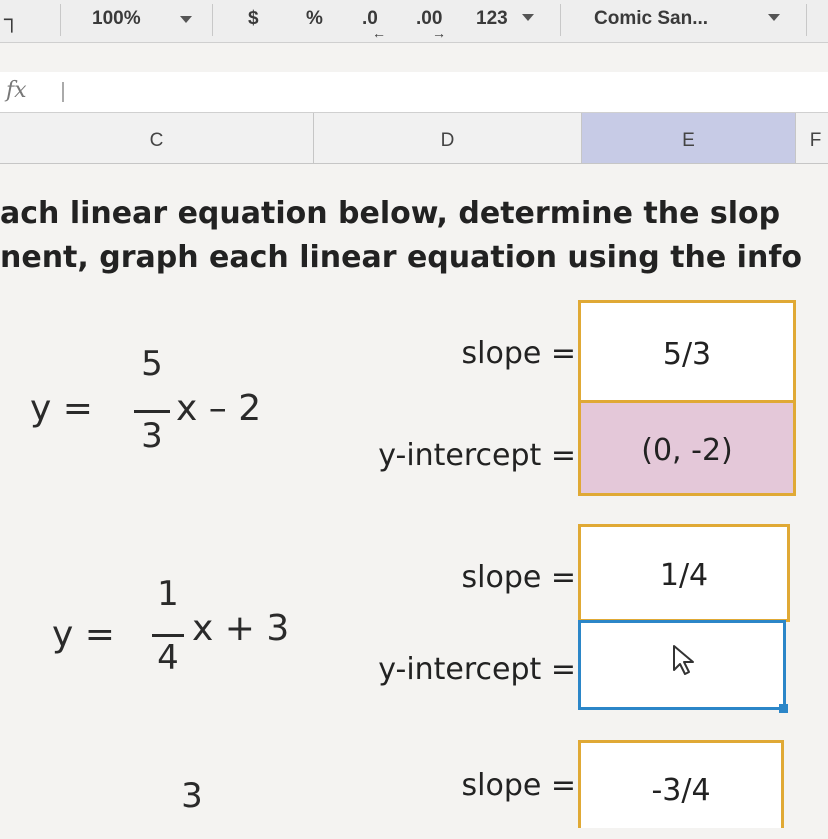 The image size is (828, 839). What do you see at coordinates (448, 138) in the screenshot?
I see `column-header-d: D` at bounding box center [448, 138].